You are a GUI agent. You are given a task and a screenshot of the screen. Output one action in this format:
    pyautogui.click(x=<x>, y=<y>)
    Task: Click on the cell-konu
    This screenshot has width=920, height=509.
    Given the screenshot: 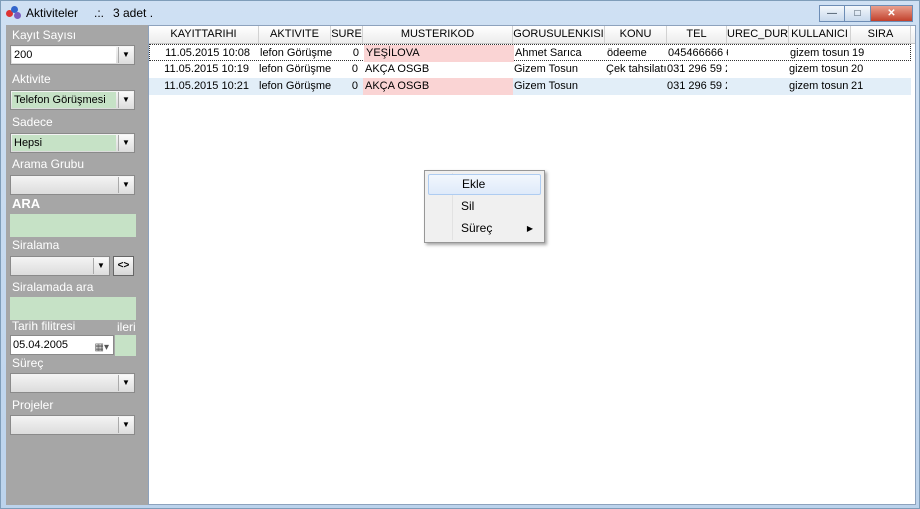 What is the action you would take?
    pyautogui.click(x=636, y=86)
    